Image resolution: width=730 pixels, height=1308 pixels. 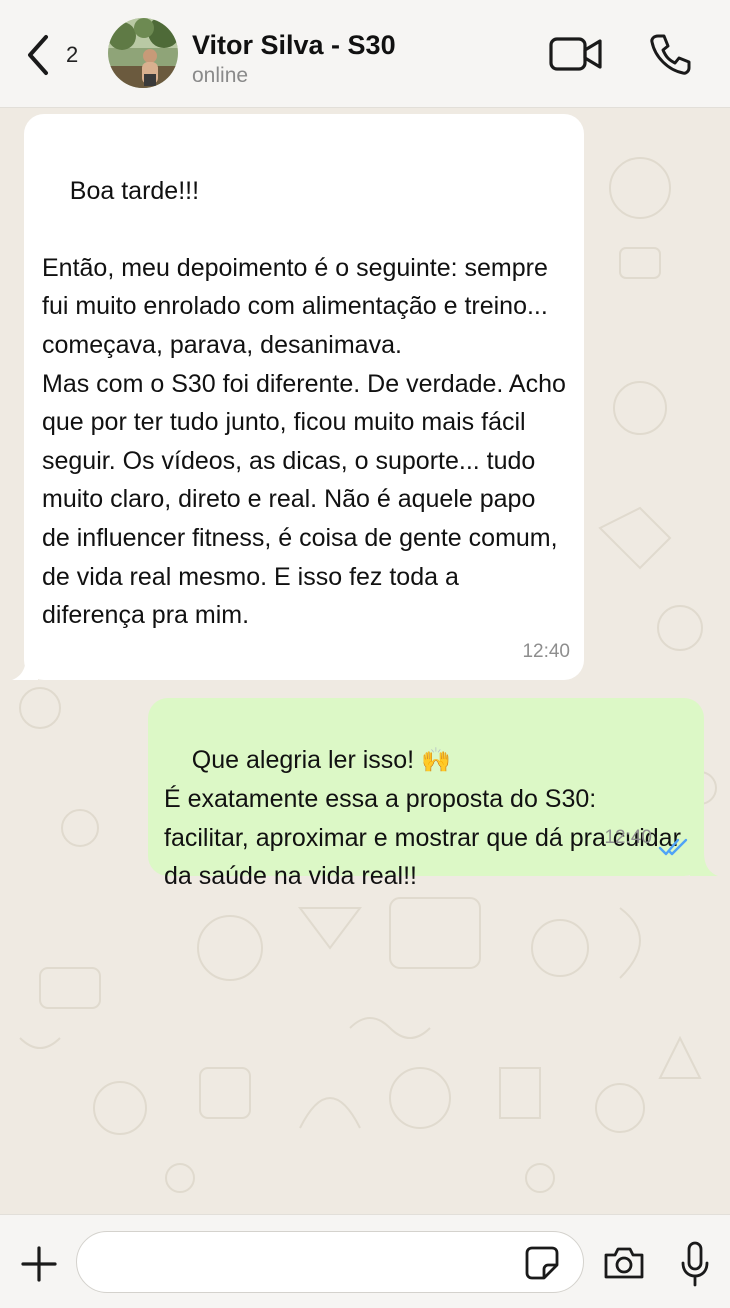 I want to click on sticker-icon, so click(x=542, y=1263).